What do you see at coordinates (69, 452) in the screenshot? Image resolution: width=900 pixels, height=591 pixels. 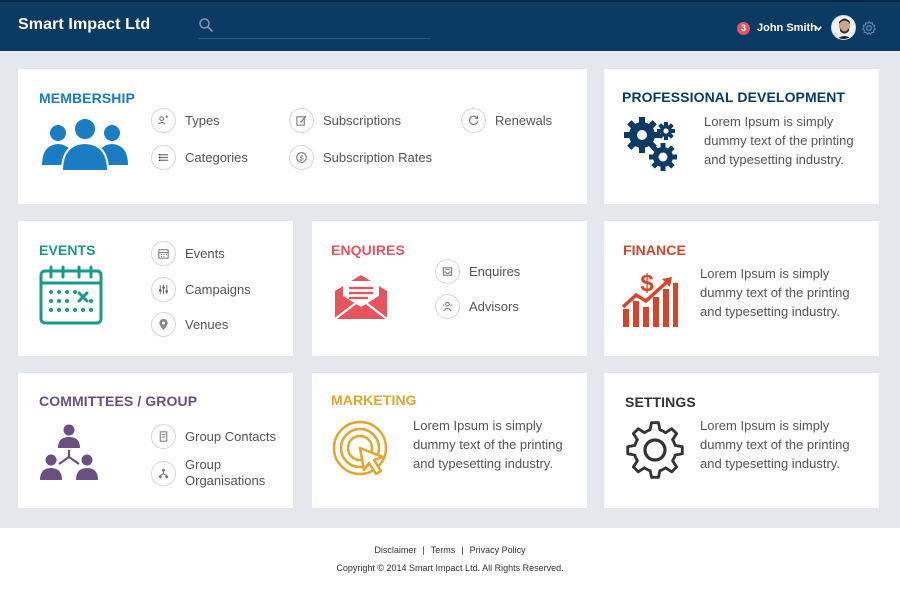 I see `hierarchy-group-icon` at bounding box center [69, 452].